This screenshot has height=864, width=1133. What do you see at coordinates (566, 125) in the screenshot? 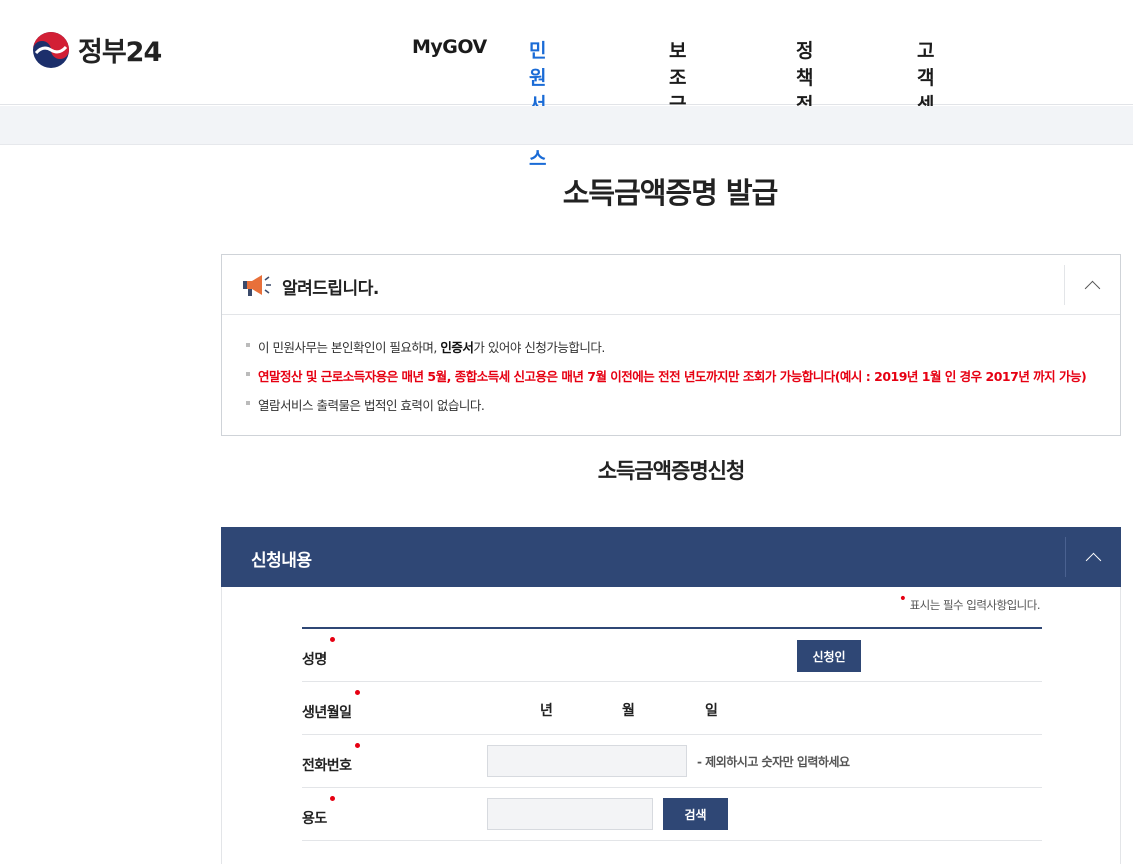
I see `sub-bar` at bounding box center [566, 125].